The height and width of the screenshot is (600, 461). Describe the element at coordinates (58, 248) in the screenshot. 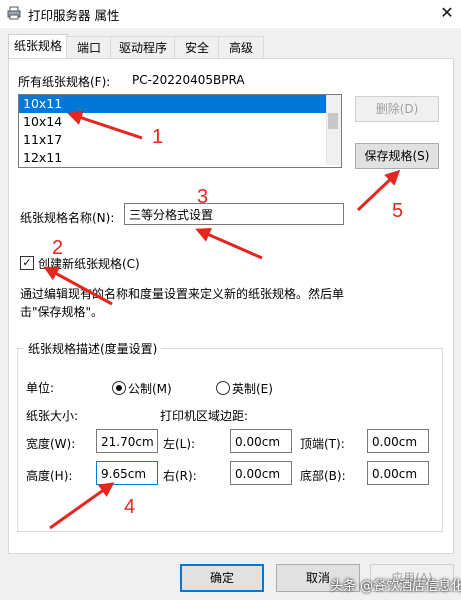

I see `annotation-number-2: 2` at that location.